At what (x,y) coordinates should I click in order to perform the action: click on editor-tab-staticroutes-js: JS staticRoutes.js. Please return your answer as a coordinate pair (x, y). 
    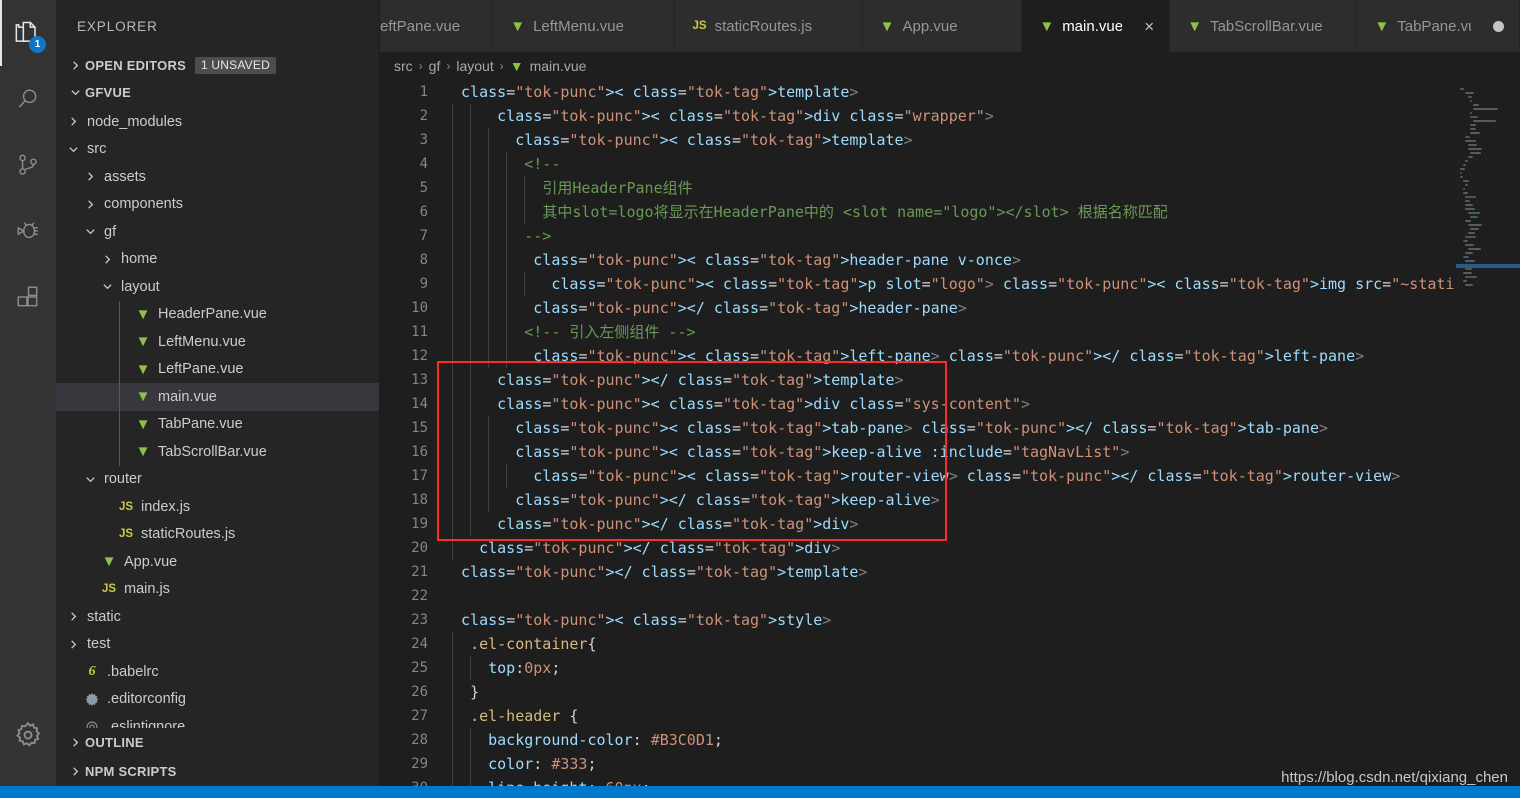
    Looking at the image, I should click on (769, 26).